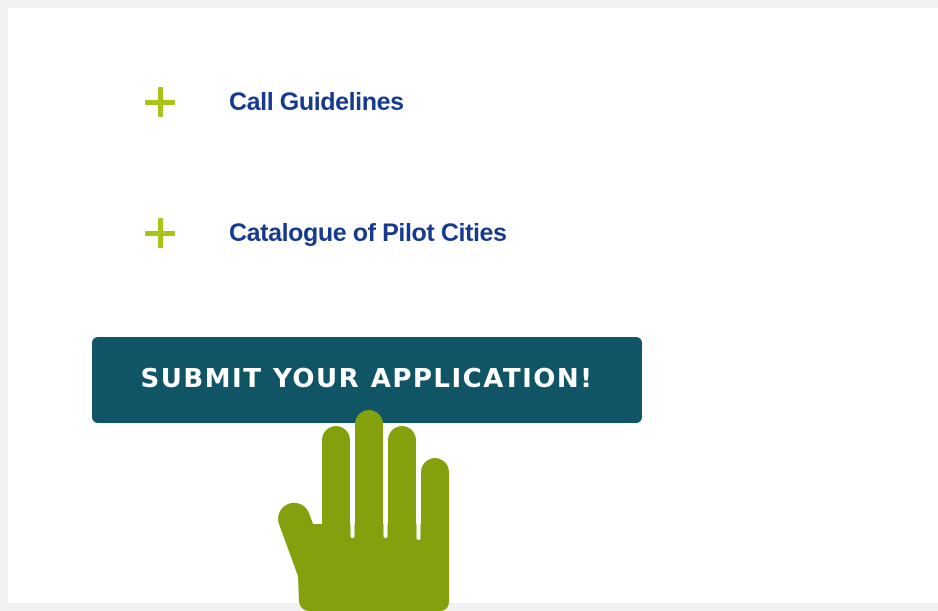 The width and height of the screenshot is (938, 611). Describe the element at coordinates (368, 233) in the screenshot. I see `accordion-item-label: Catalogue of Pilot Cities` at that location.